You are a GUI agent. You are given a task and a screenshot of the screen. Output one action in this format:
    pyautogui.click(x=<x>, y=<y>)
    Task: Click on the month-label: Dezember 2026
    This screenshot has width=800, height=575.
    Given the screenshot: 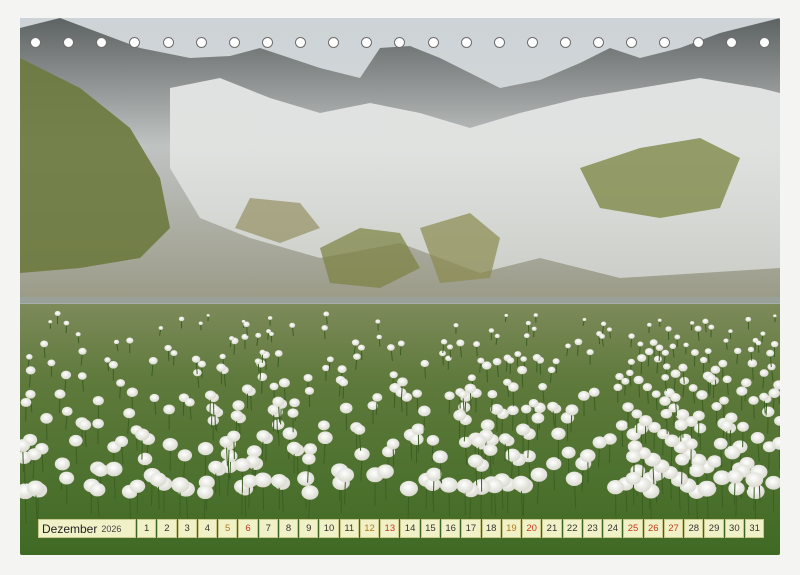 What is the action you would take?
    pyautogui.click(x=87, y=528)
    